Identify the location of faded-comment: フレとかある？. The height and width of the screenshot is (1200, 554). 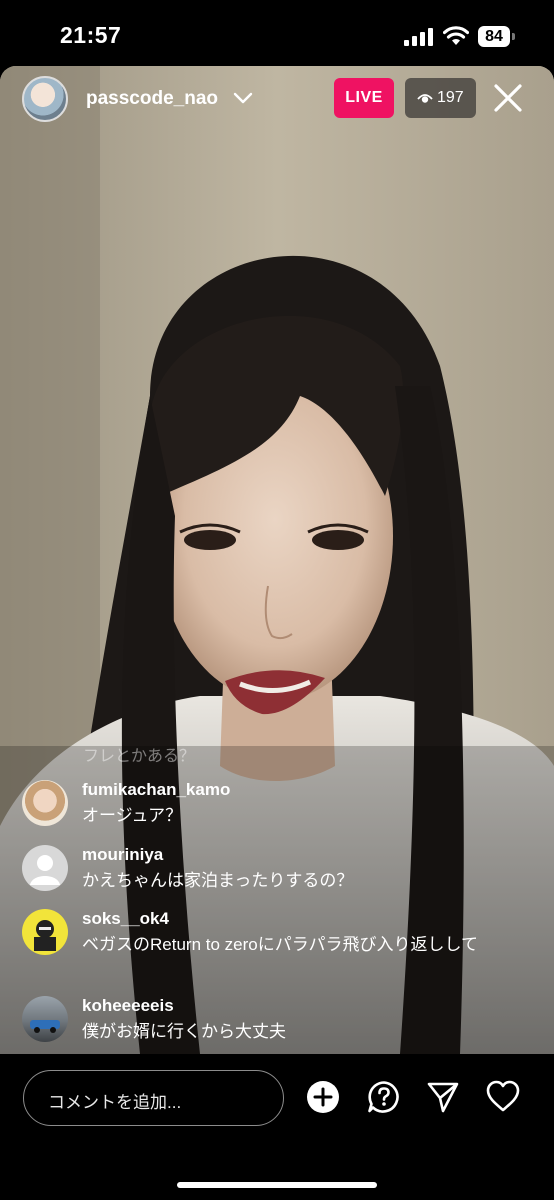
(139, 756).